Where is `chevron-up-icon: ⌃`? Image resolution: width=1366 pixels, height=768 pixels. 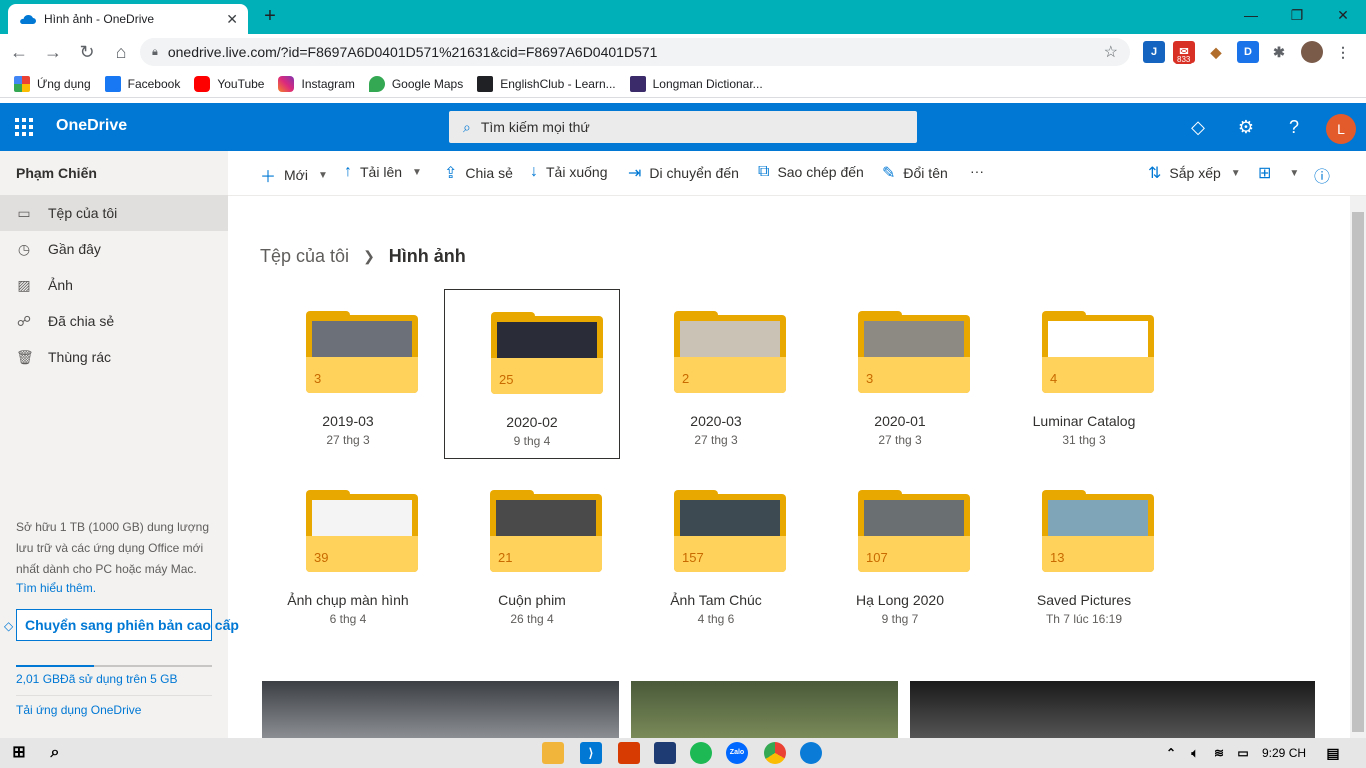
chevron-up-icon: ⌃ is located at coordinates (1171, 753).